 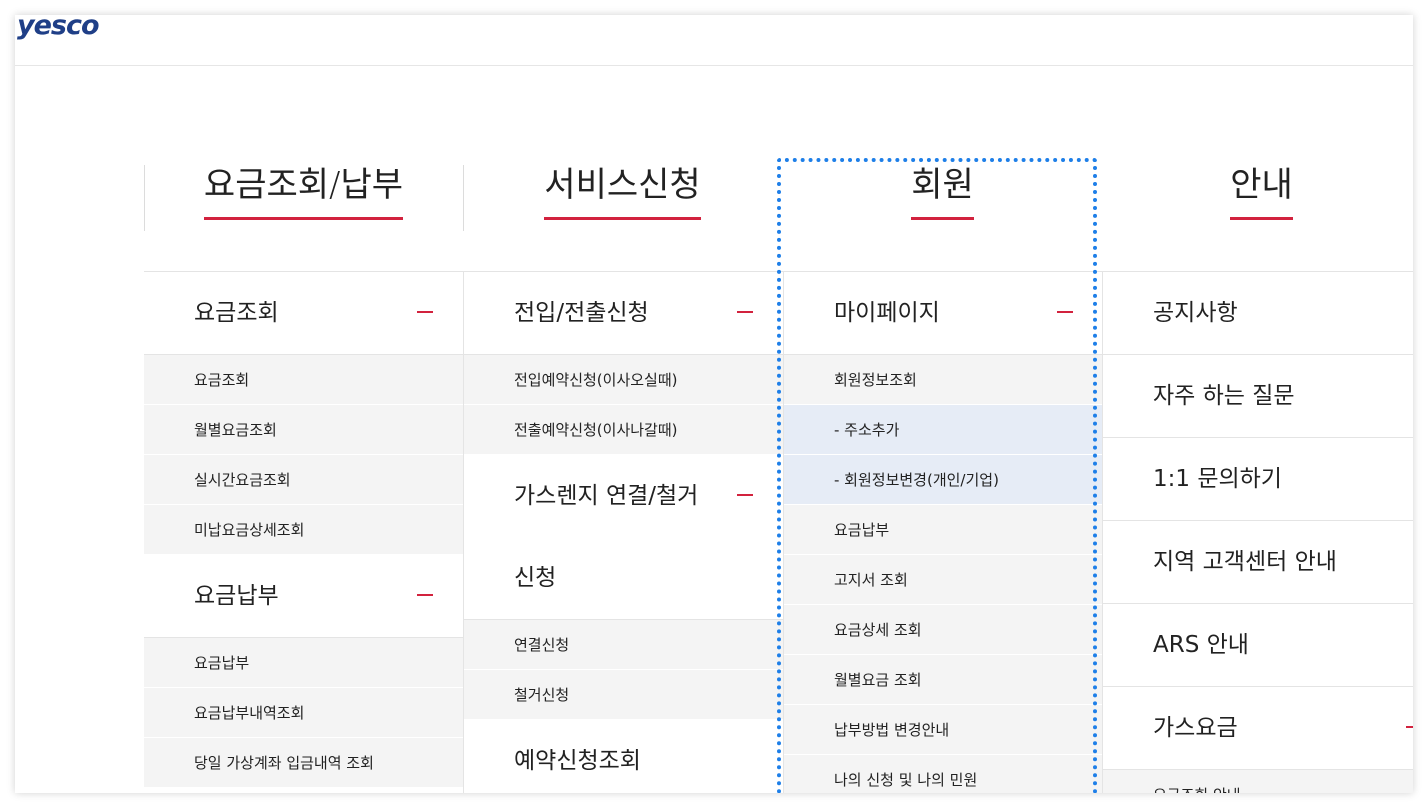 What do you see at coordinates (1258, 396) in the screenshot?
I see `menu-item-faq: 자주 하는 질문` at bounding box center [1258, 396].